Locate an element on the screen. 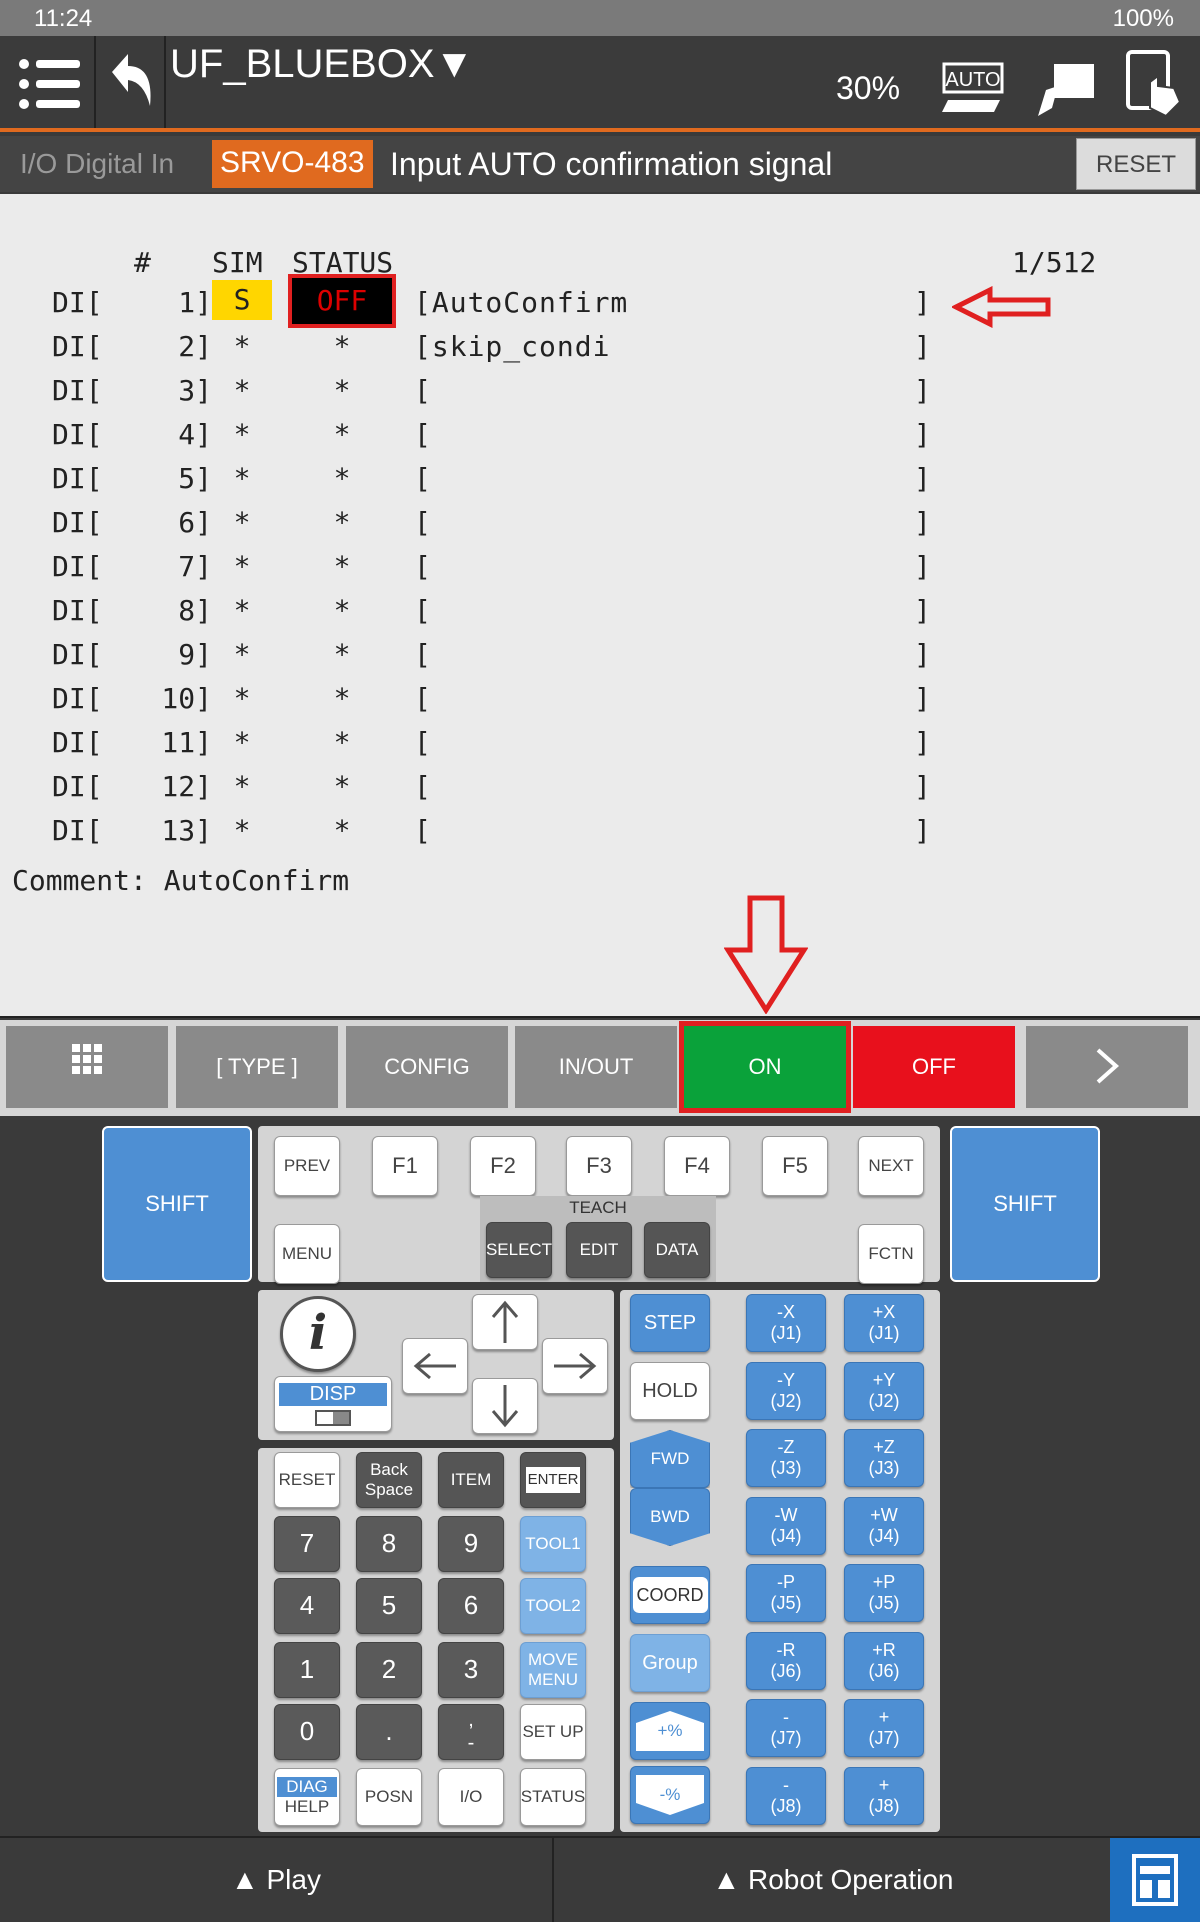 Image resolution: width=1200 pixels, height=1922 pixels. jog-plus-j6-key: +R (J6) is located at coordinates (884, 1660).